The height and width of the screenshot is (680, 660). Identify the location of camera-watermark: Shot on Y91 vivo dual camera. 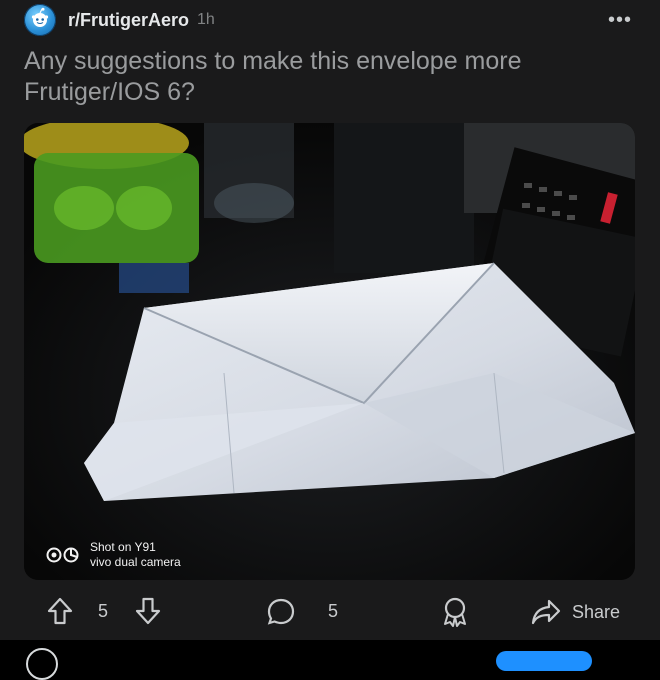
(113, 555).